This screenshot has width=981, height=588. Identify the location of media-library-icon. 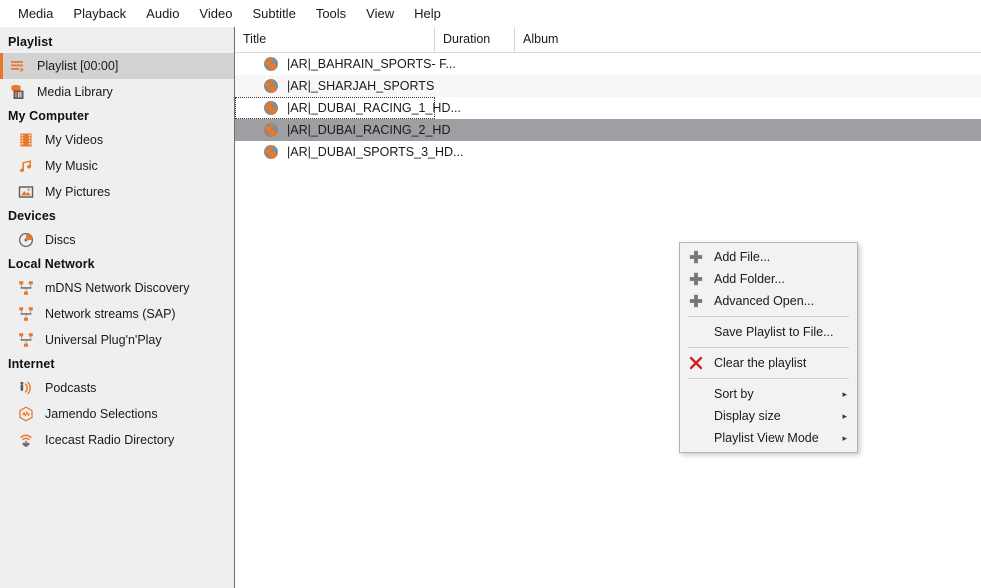
(18, 92).